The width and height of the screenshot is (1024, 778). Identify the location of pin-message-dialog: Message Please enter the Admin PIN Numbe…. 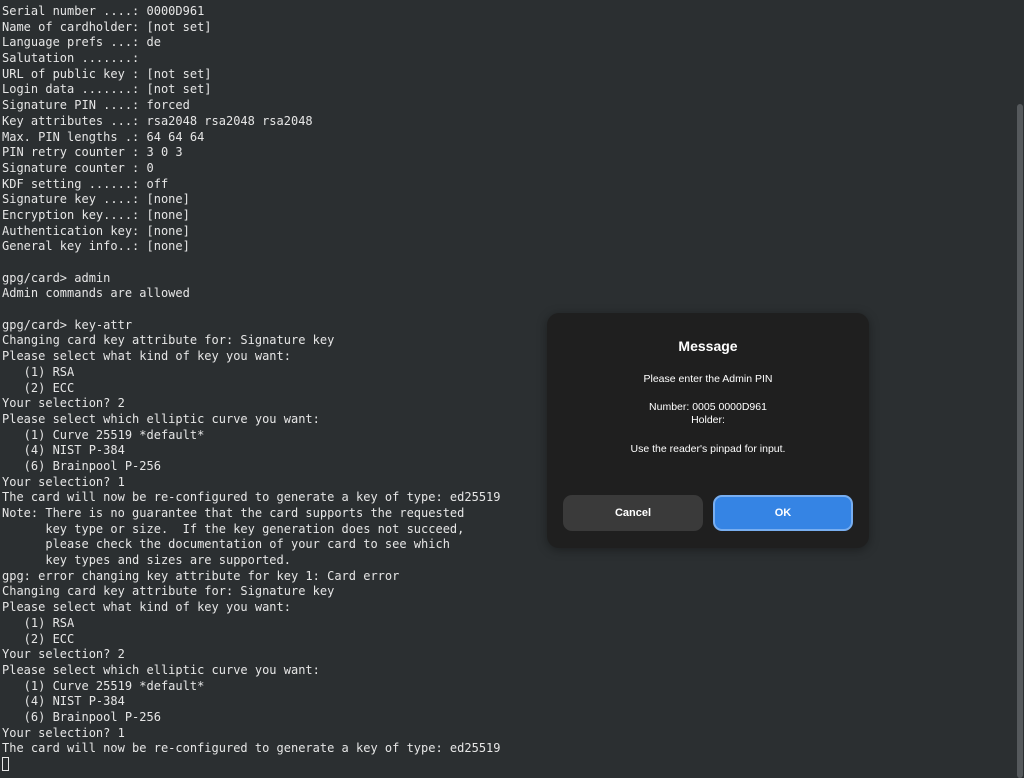
(708, 430).